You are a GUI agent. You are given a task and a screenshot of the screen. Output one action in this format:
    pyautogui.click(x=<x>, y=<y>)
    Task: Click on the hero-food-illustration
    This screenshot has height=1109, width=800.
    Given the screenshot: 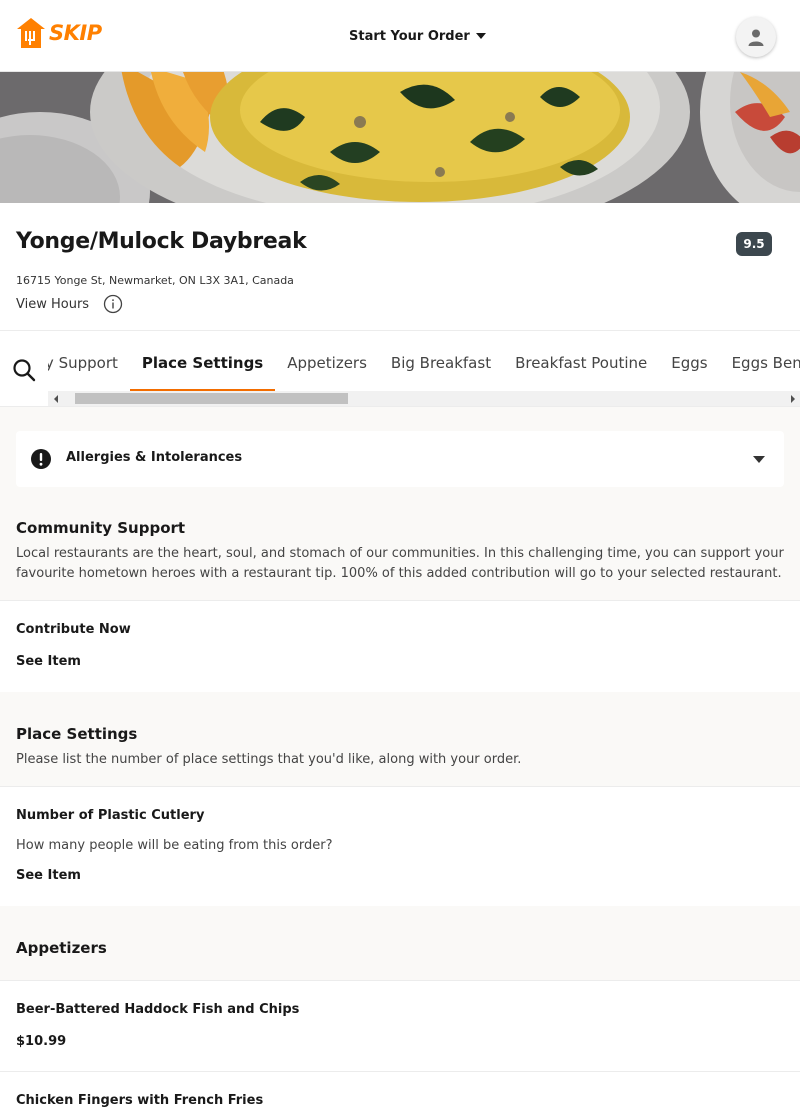 What is the action you would take?
    pyautogui.click(x=400, y=137)
    